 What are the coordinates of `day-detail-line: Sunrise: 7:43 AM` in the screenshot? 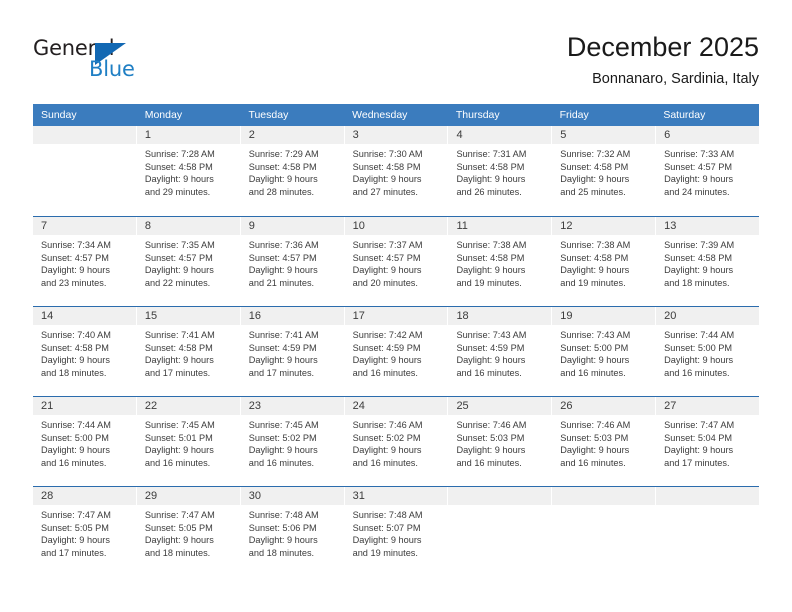 It's located at (595, 335).